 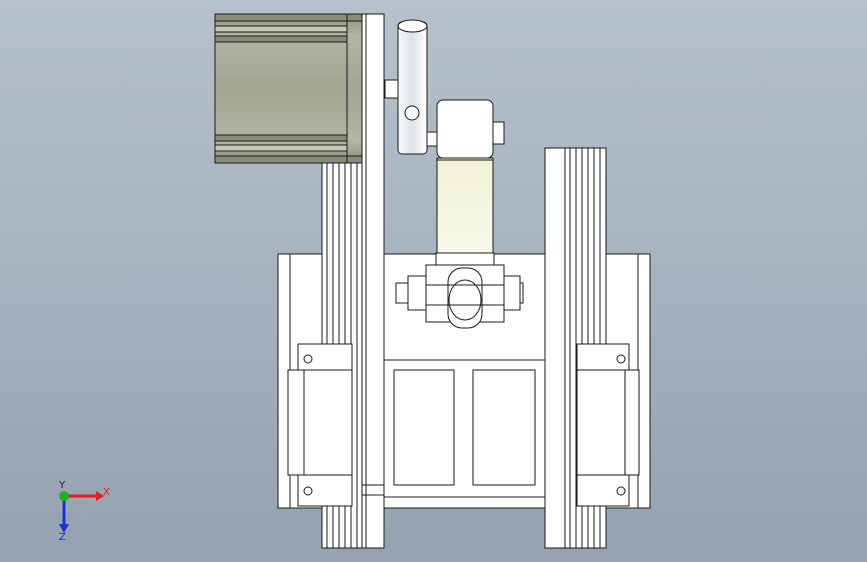 I want to click on slide-carriage-left, so click(x=320, y=425).